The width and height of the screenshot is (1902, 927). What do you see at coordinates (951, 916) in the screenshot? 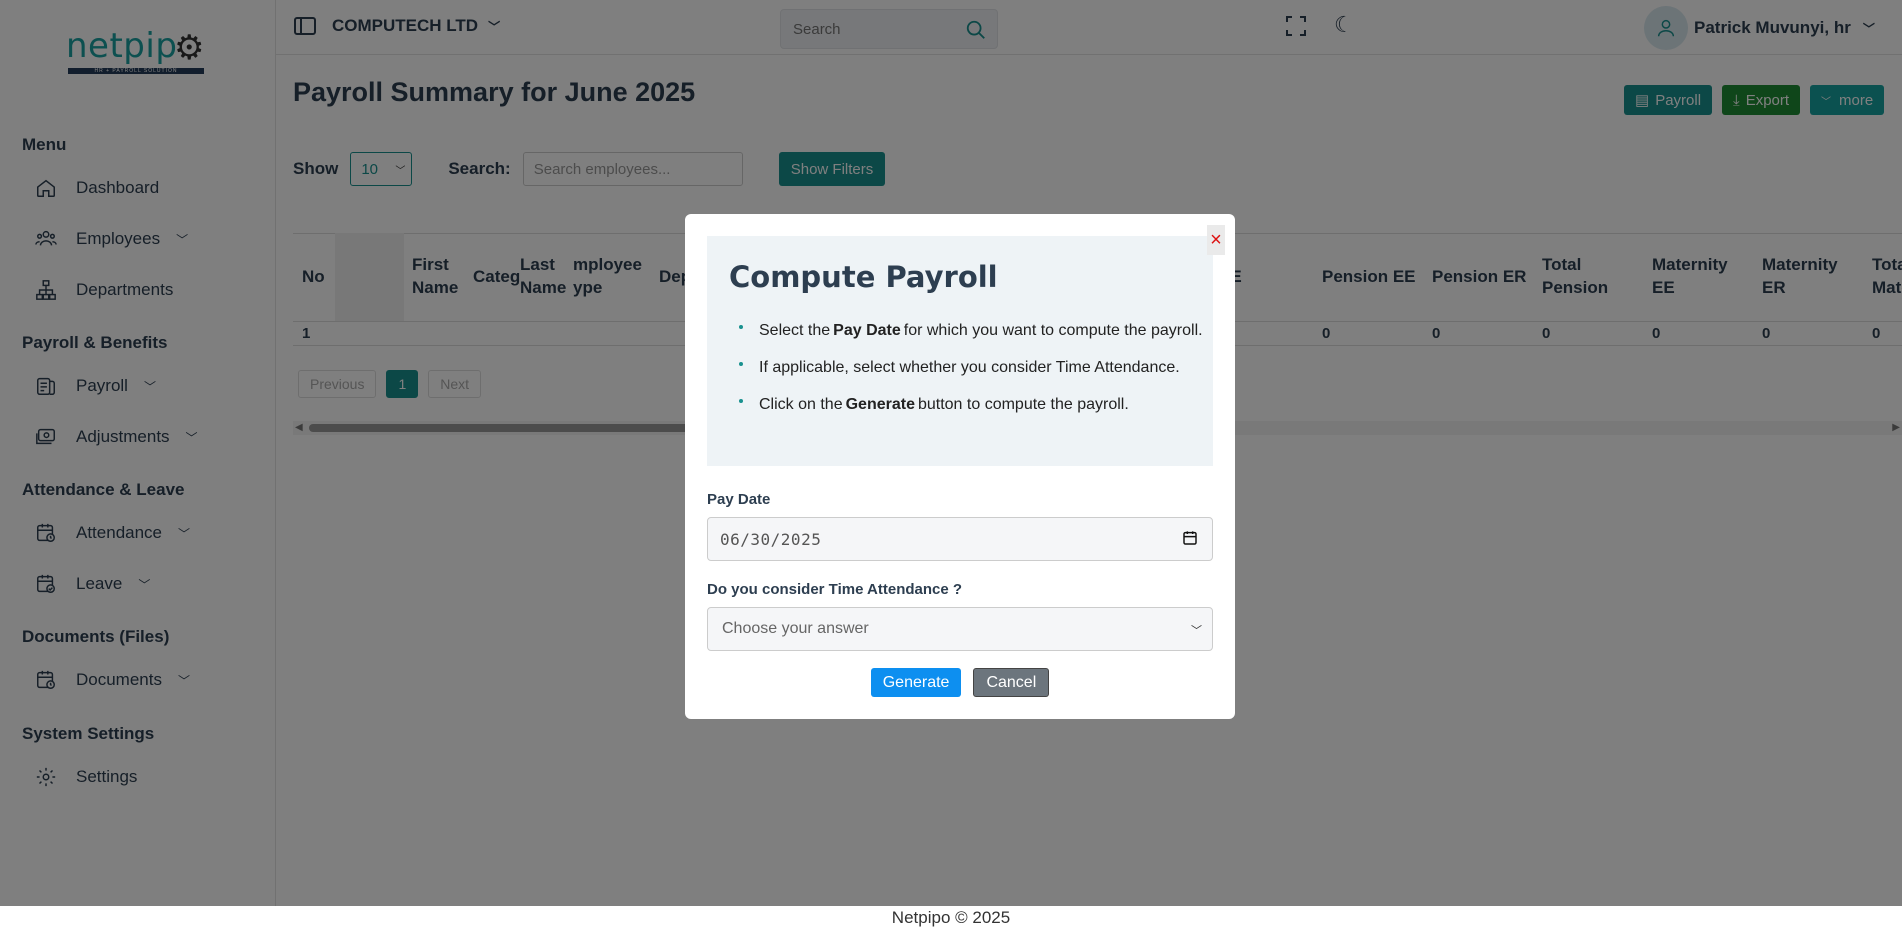
I see `footer: Netpipo © 2025` at bounding box center [951, 916].